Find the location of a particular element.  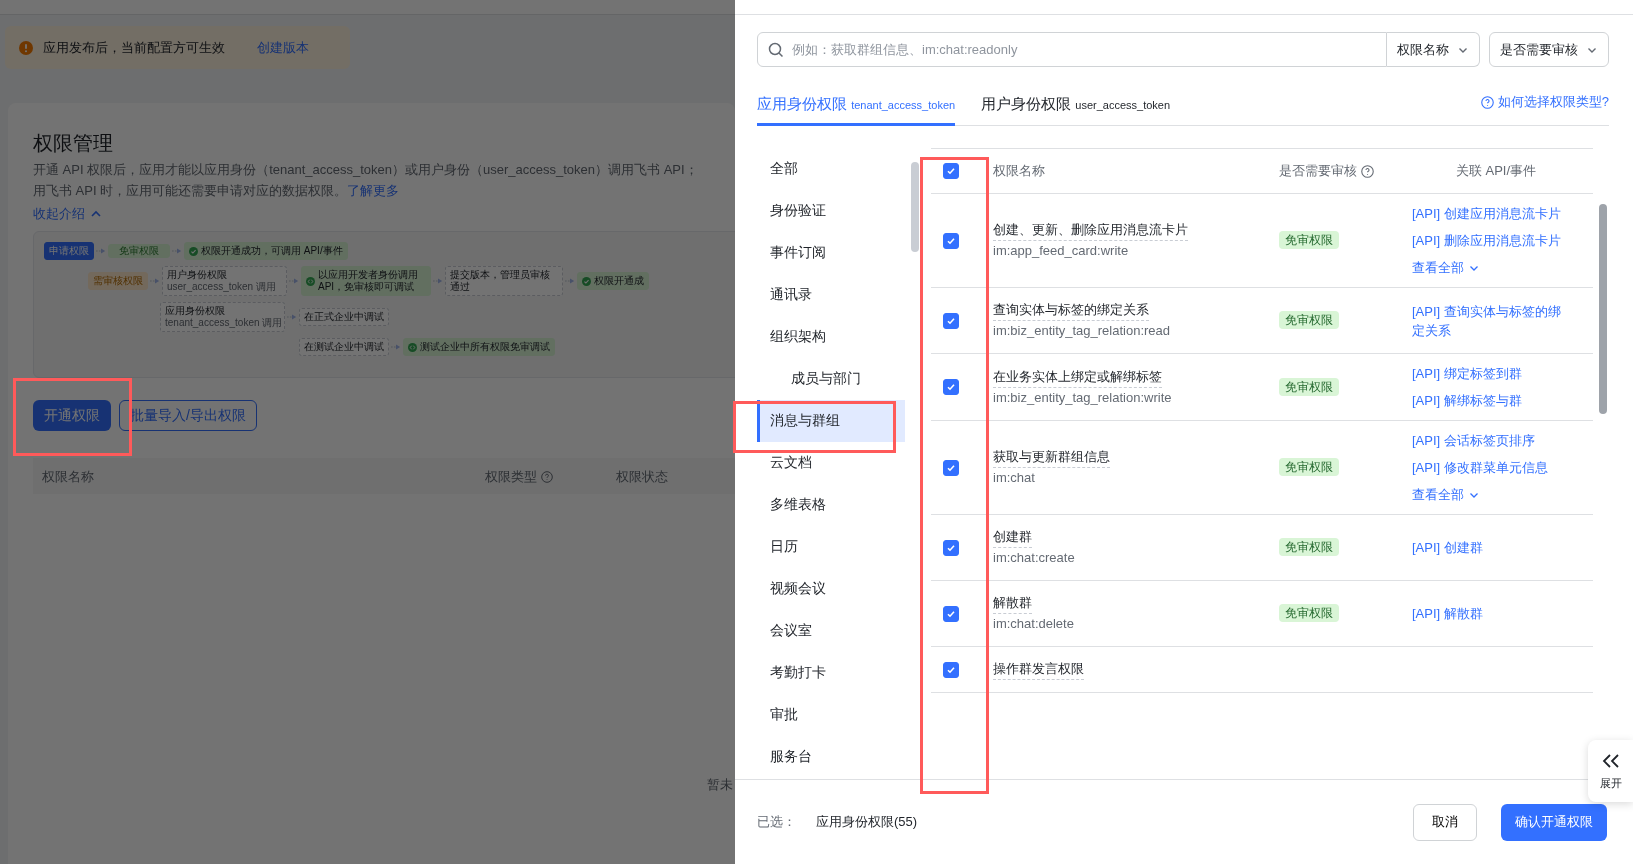

check-circle-icon is located at coordinates (586, 281).